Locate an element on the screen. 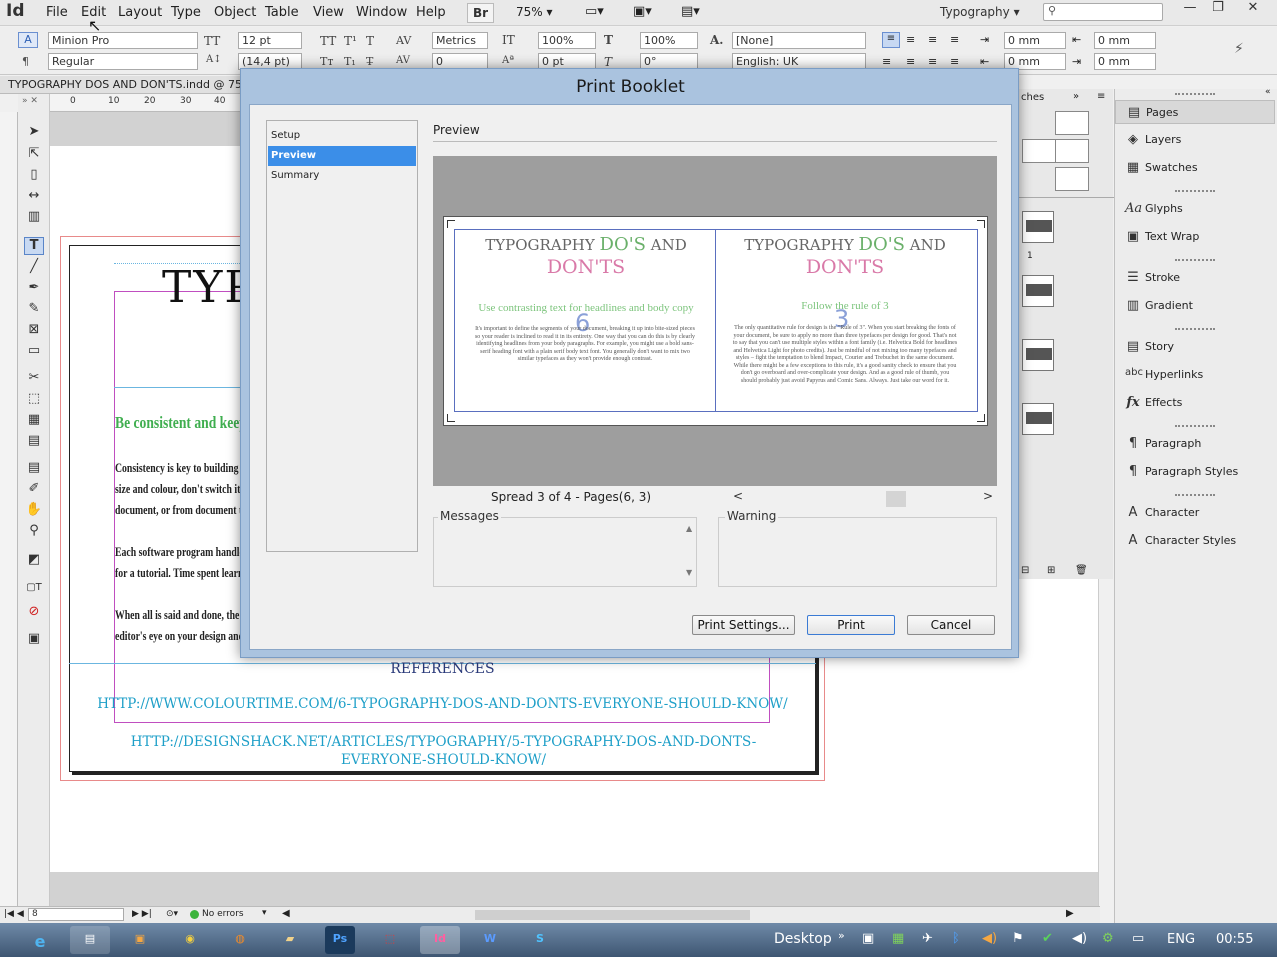 The height and width of the screenshot is (957, 1277). file-explorer-icon: ▤ is located at coordinates (90, 940).